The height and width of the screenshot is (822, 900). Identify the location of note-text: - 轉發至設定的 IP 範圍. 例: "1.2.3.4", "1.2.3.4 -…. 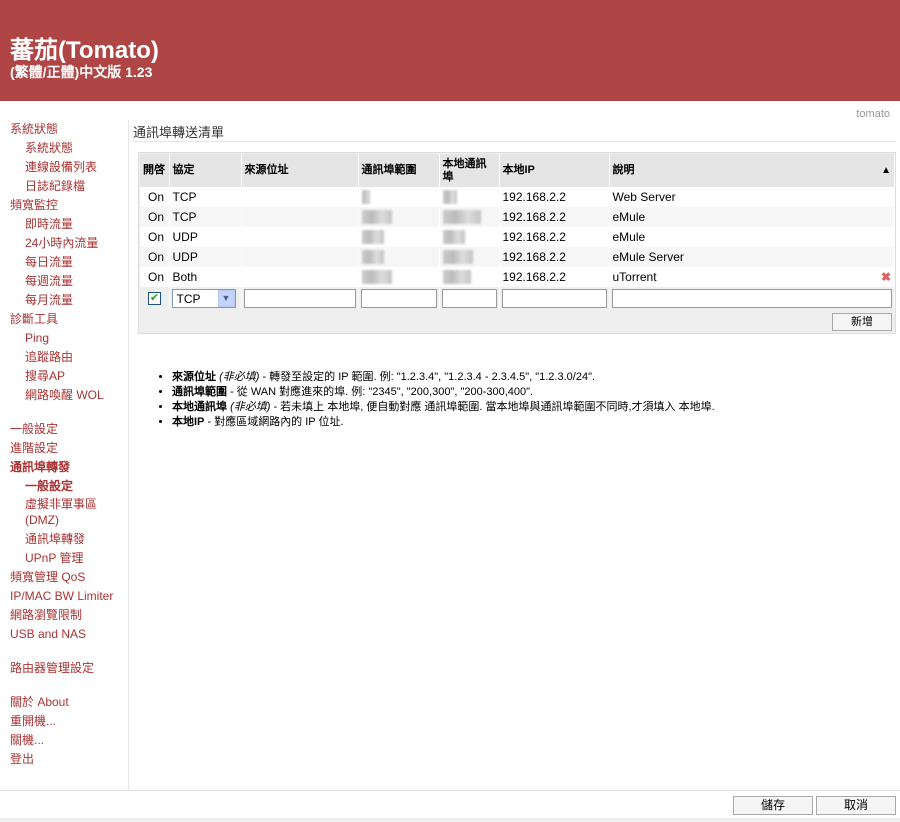
(427, 377).